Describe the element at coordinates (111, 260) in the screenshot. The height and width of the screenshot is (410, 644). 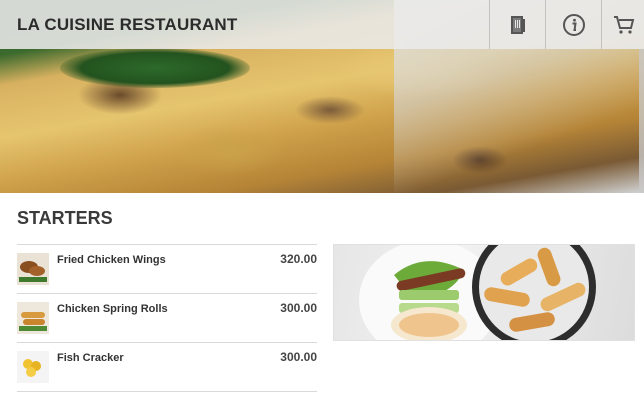
I see `item-name: Fried Chicken Wings` at that location.